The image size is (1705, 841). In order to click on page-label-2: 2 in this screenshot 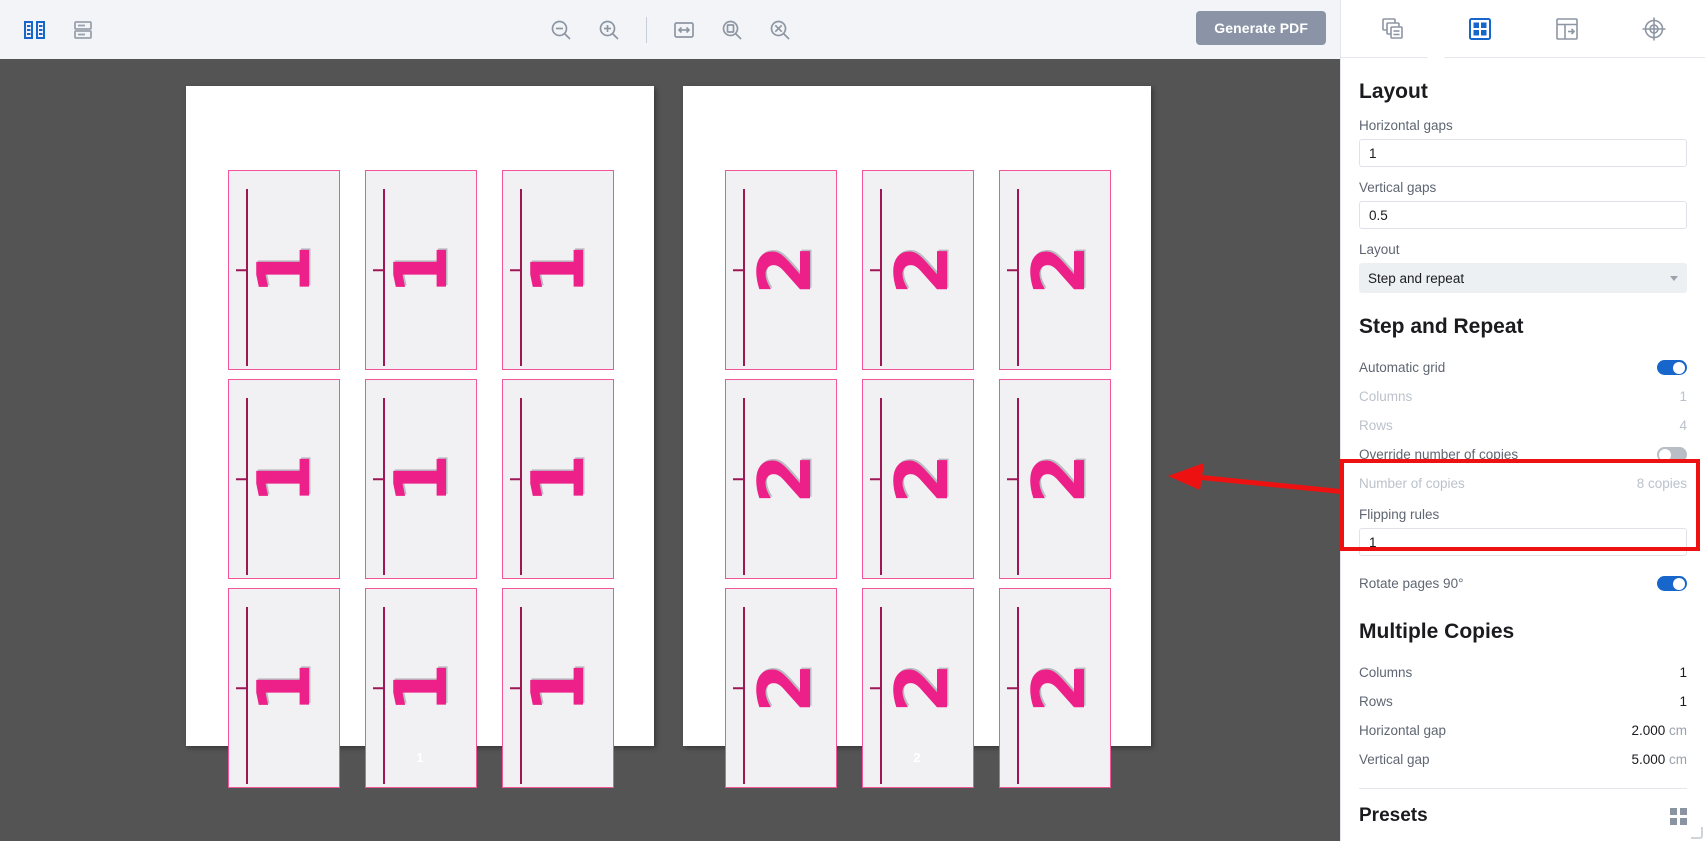, I will do `click(917, 757)`.